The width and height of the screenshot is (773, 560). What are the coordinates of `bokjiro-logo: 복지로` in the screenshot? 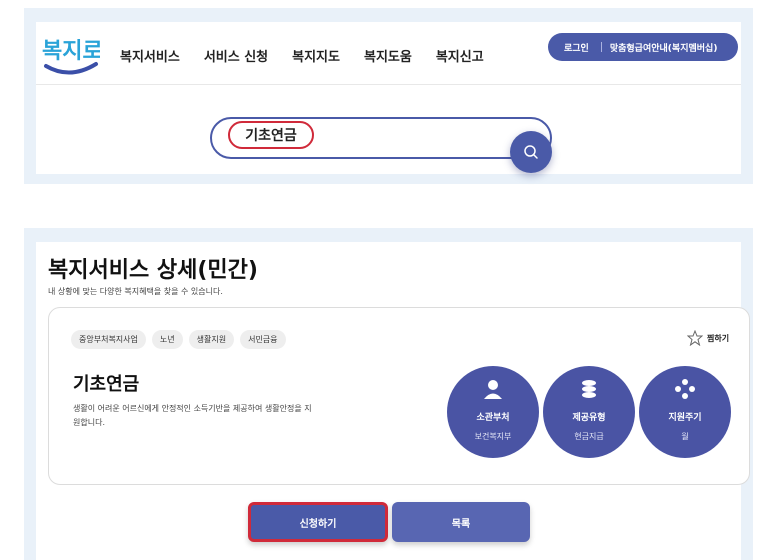 It's located at (70, 55).